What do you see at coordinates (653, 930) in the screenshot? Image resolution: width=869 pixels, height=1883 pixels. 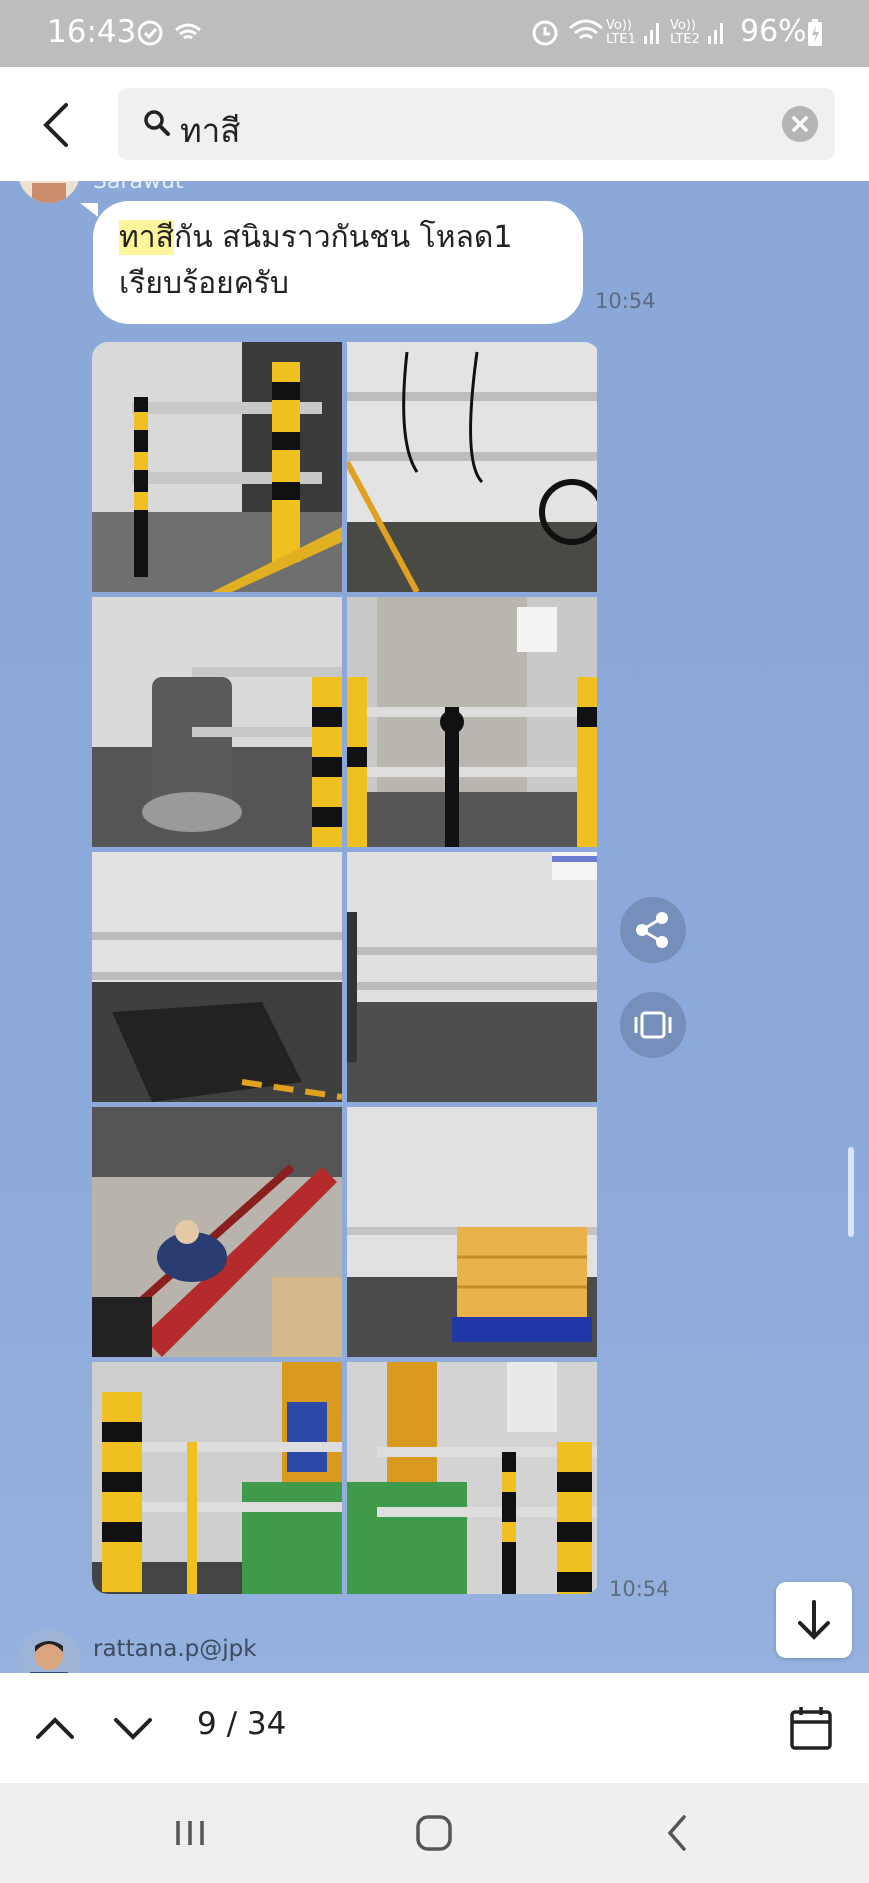 I see `share-icon` at bounding box center [653, 930].